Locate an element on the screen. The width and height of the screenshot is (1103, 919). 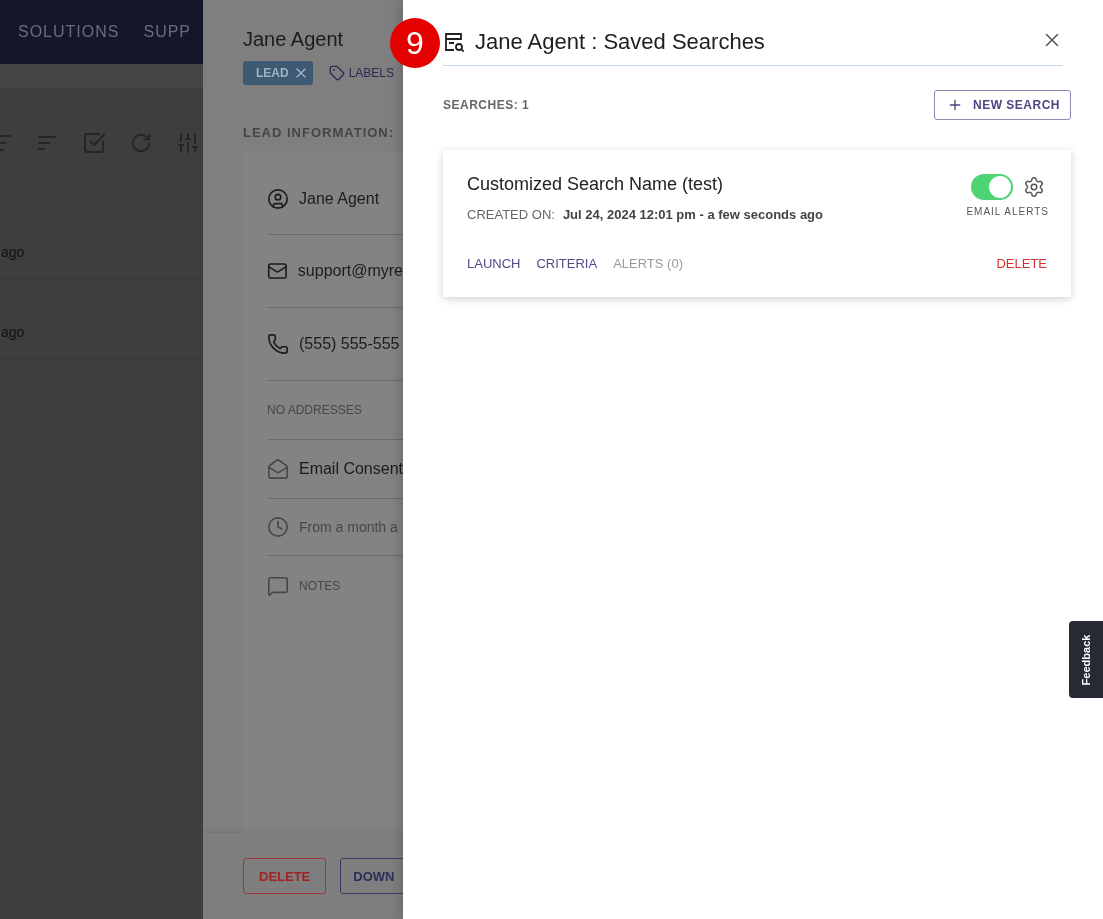
labels-button: LABELS is located at coordinates (371, 73).